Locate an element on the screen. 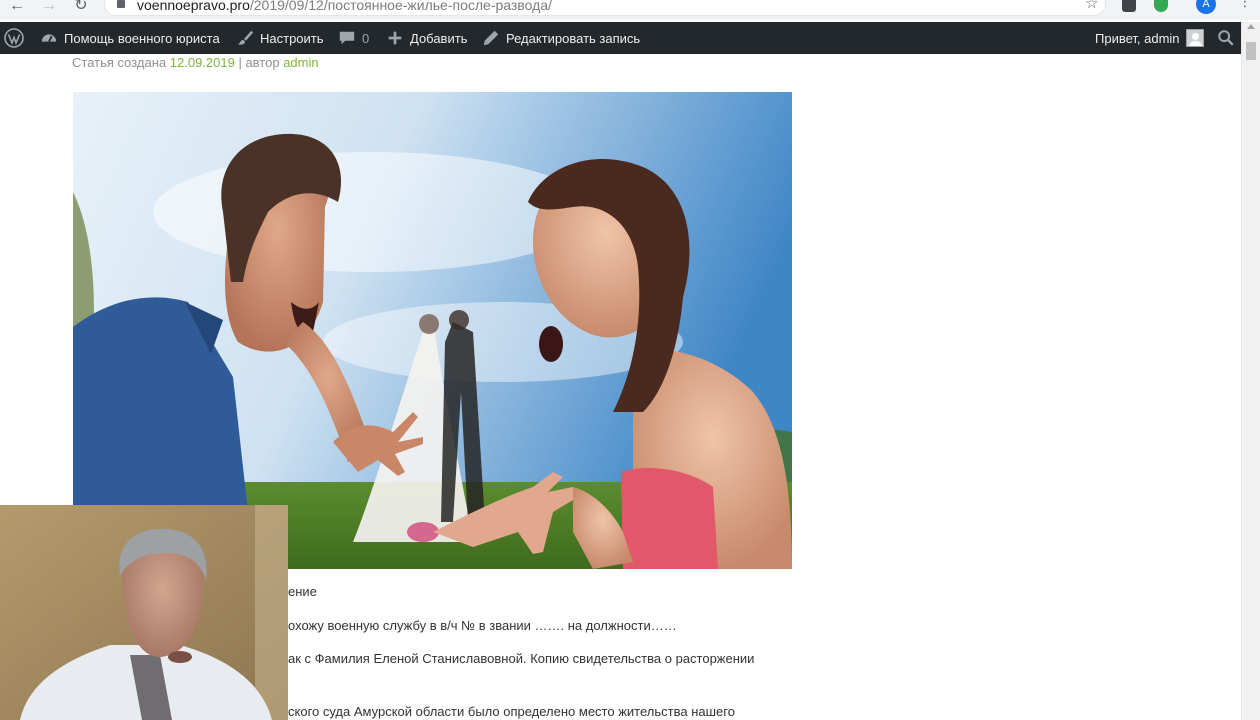 The width and height of the screenshot is (1260, 720). wp-logo-menu is located at coordinates (17, 38).